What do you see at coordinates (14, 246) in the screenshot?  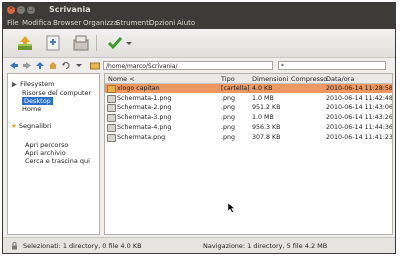 I see `lock-icon` at bounding box center [14, 246].